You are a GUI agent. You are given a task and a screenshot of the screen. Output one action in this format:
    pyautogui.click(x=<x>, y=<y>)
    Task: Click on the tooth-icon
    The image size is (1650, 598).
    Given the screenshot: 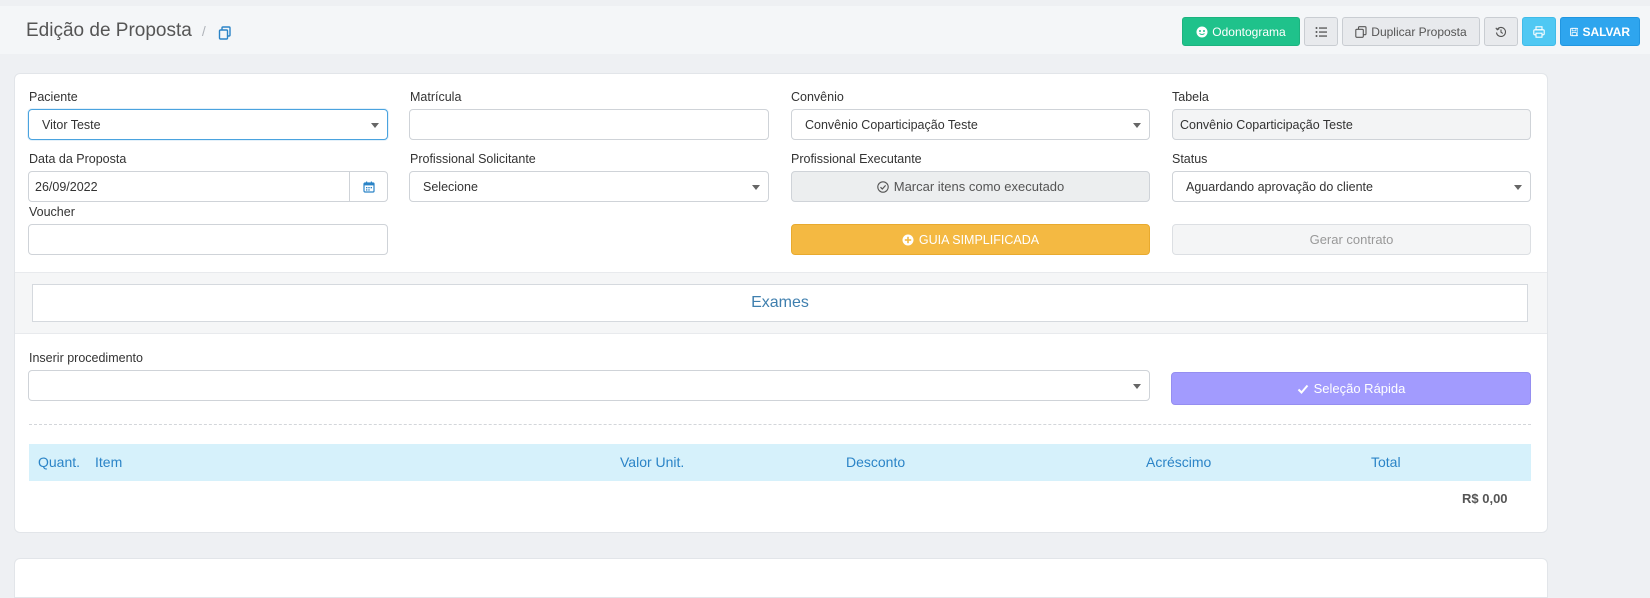 What is the action you would take?
    pyautogui.click(x=1202, y=31)
    